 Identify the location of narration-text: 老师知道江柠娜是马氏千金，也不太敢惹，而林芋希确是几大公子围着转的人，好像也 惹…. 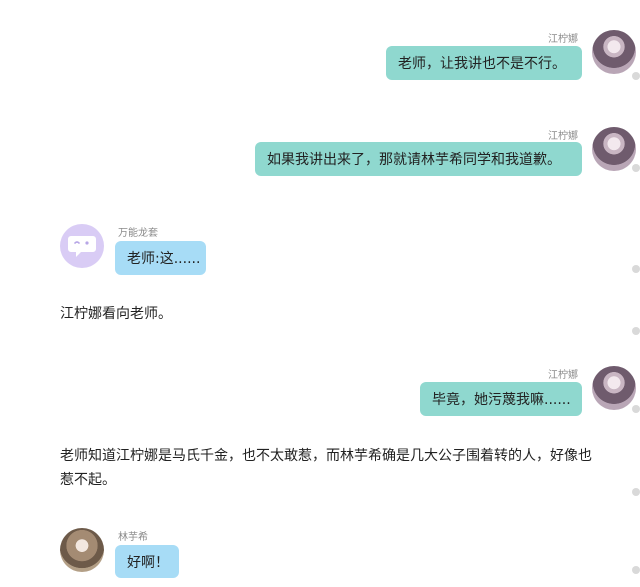
(340, 468).